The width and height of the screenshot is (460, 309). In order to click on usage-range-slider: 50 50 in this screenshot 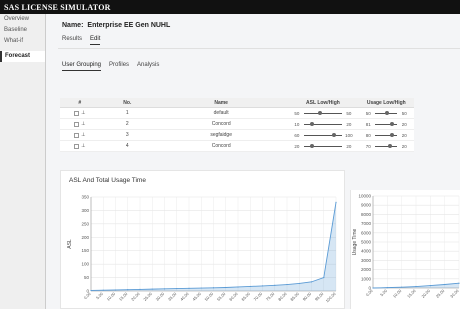, I will do `click(386, 113)`.